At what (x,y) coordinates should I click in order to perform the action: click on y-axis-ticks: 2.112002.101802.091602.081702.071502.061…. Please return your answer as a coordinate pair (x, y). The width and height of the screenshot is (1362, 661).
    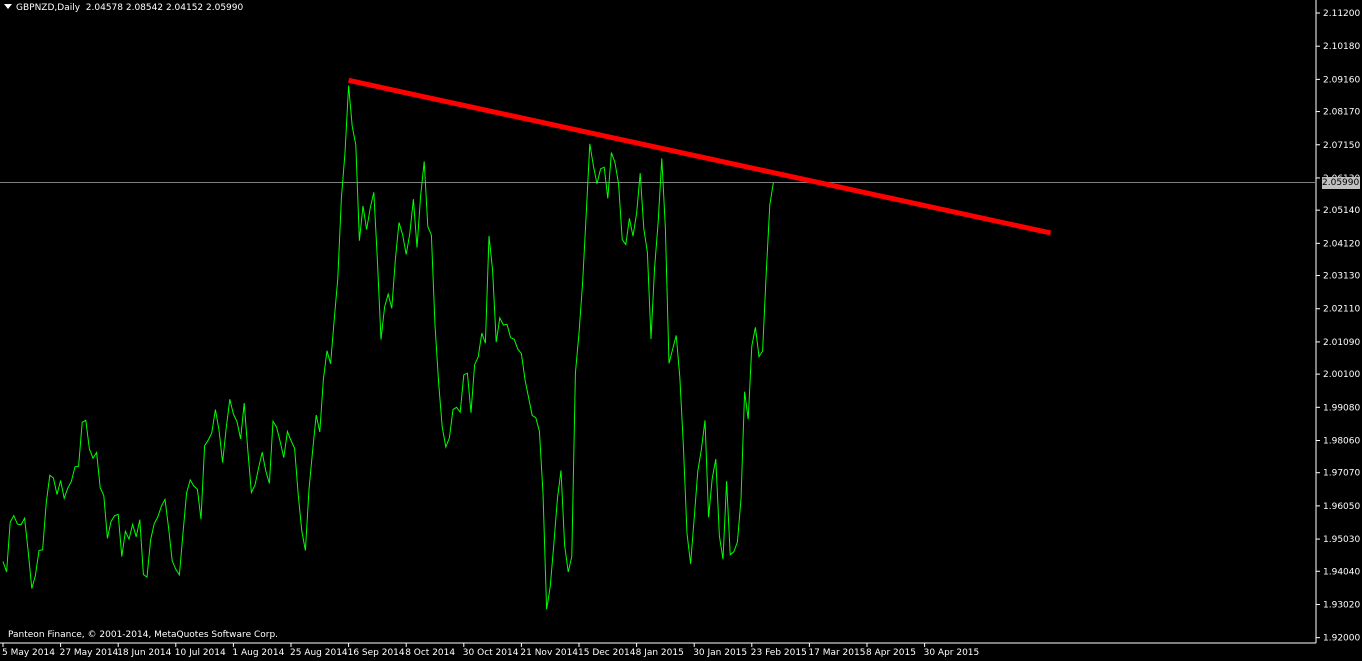
    Looking at the image, I should click on (1338, 326).